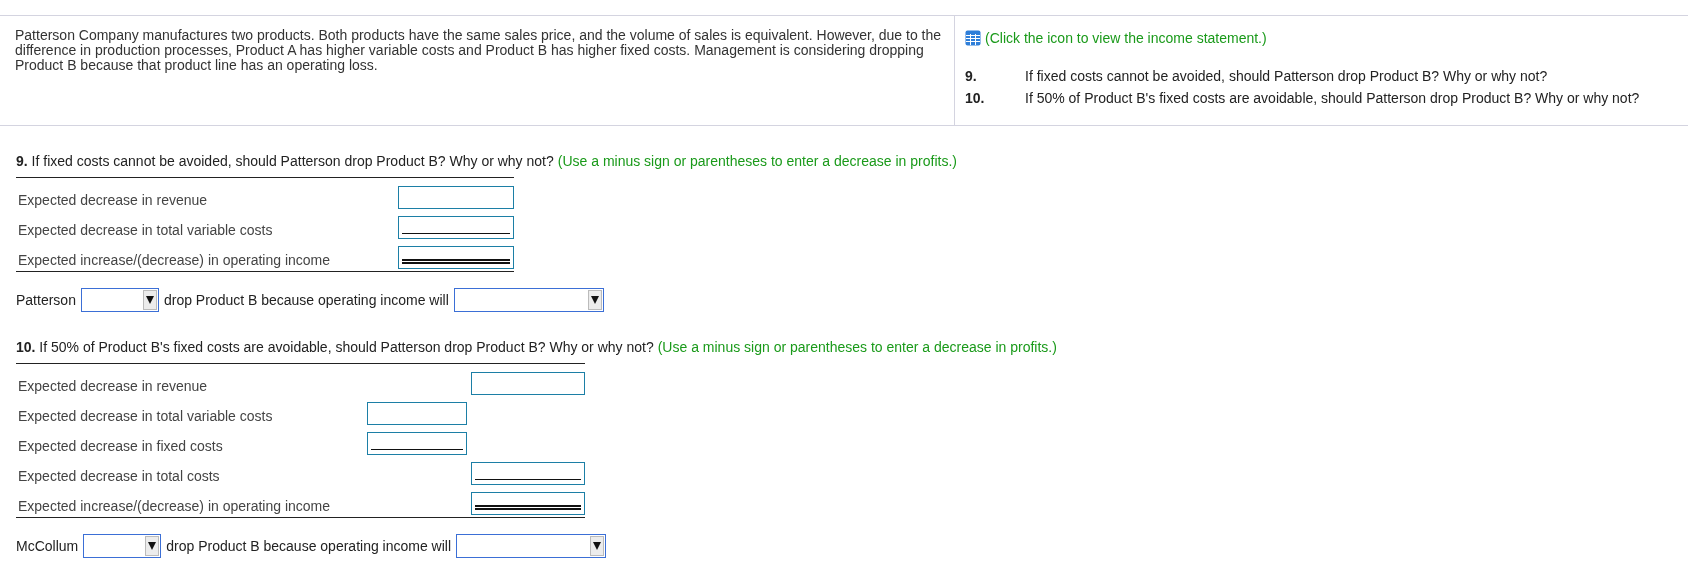  What do you see at coordinates (47, 546) in the screenshot?
I see `company-label: McCollum` at bounding box center [47, 546].